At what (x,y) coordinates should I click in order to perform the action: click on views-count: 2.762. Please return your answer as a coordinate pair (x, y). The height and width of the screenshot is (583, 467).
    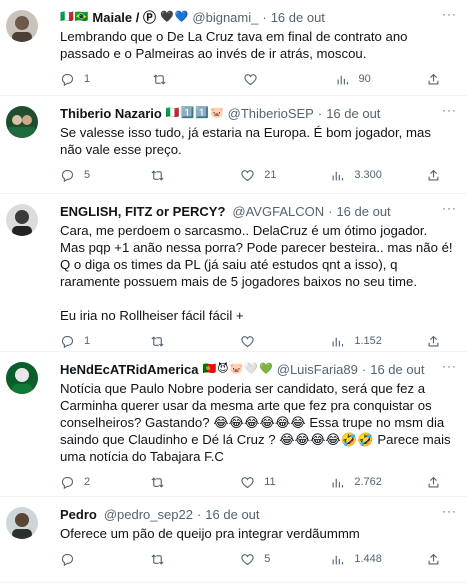
    Looking at the image, I should click on (368, 482).